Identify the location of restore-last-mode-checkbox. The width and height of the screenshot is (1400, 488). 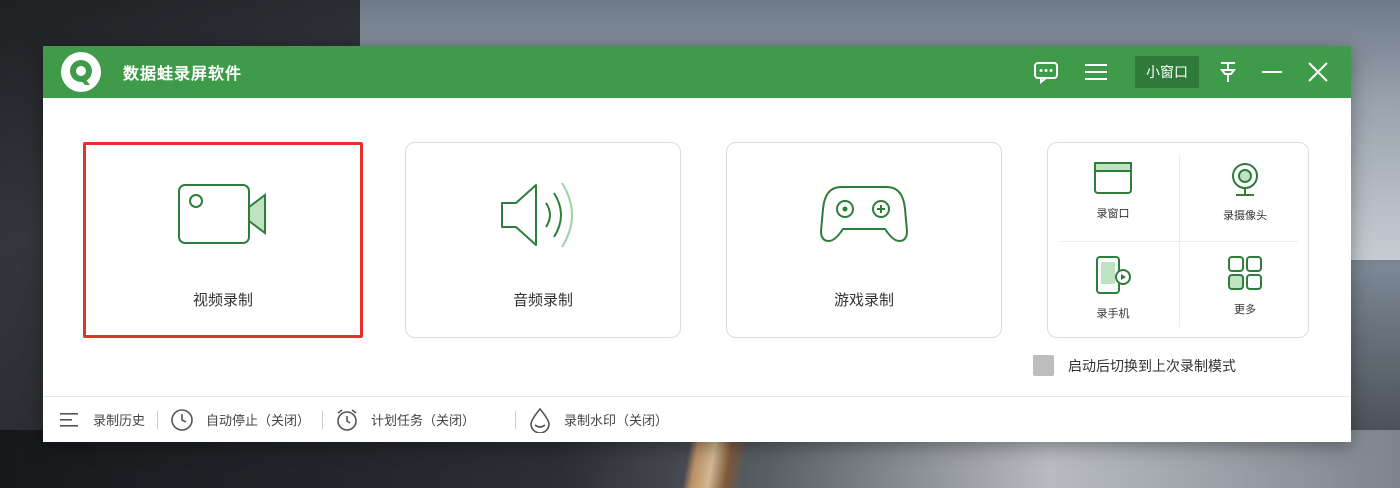
(1043, 365).